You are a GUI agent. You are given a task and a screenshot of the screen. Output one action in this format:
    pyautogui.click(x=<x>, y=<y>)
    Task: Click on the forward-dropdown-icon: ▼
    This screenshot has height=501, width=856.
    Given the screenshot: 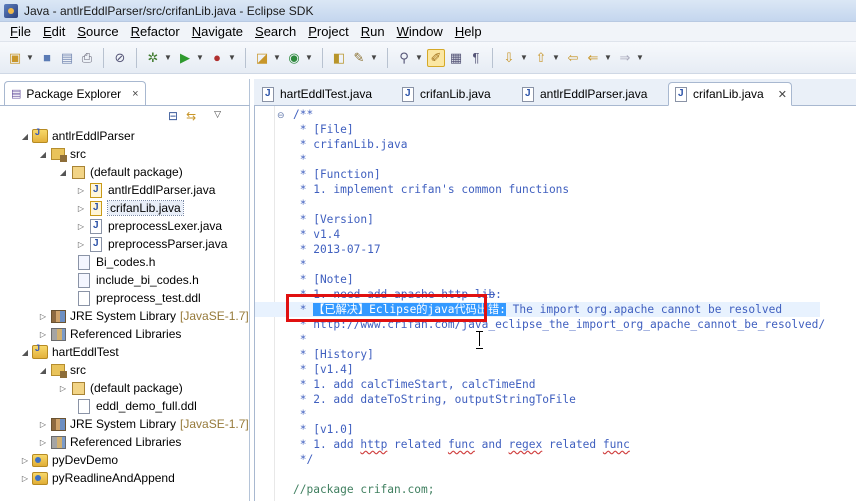 What is the action you would take?
    pyautogui.click(x=640, y=57)
    